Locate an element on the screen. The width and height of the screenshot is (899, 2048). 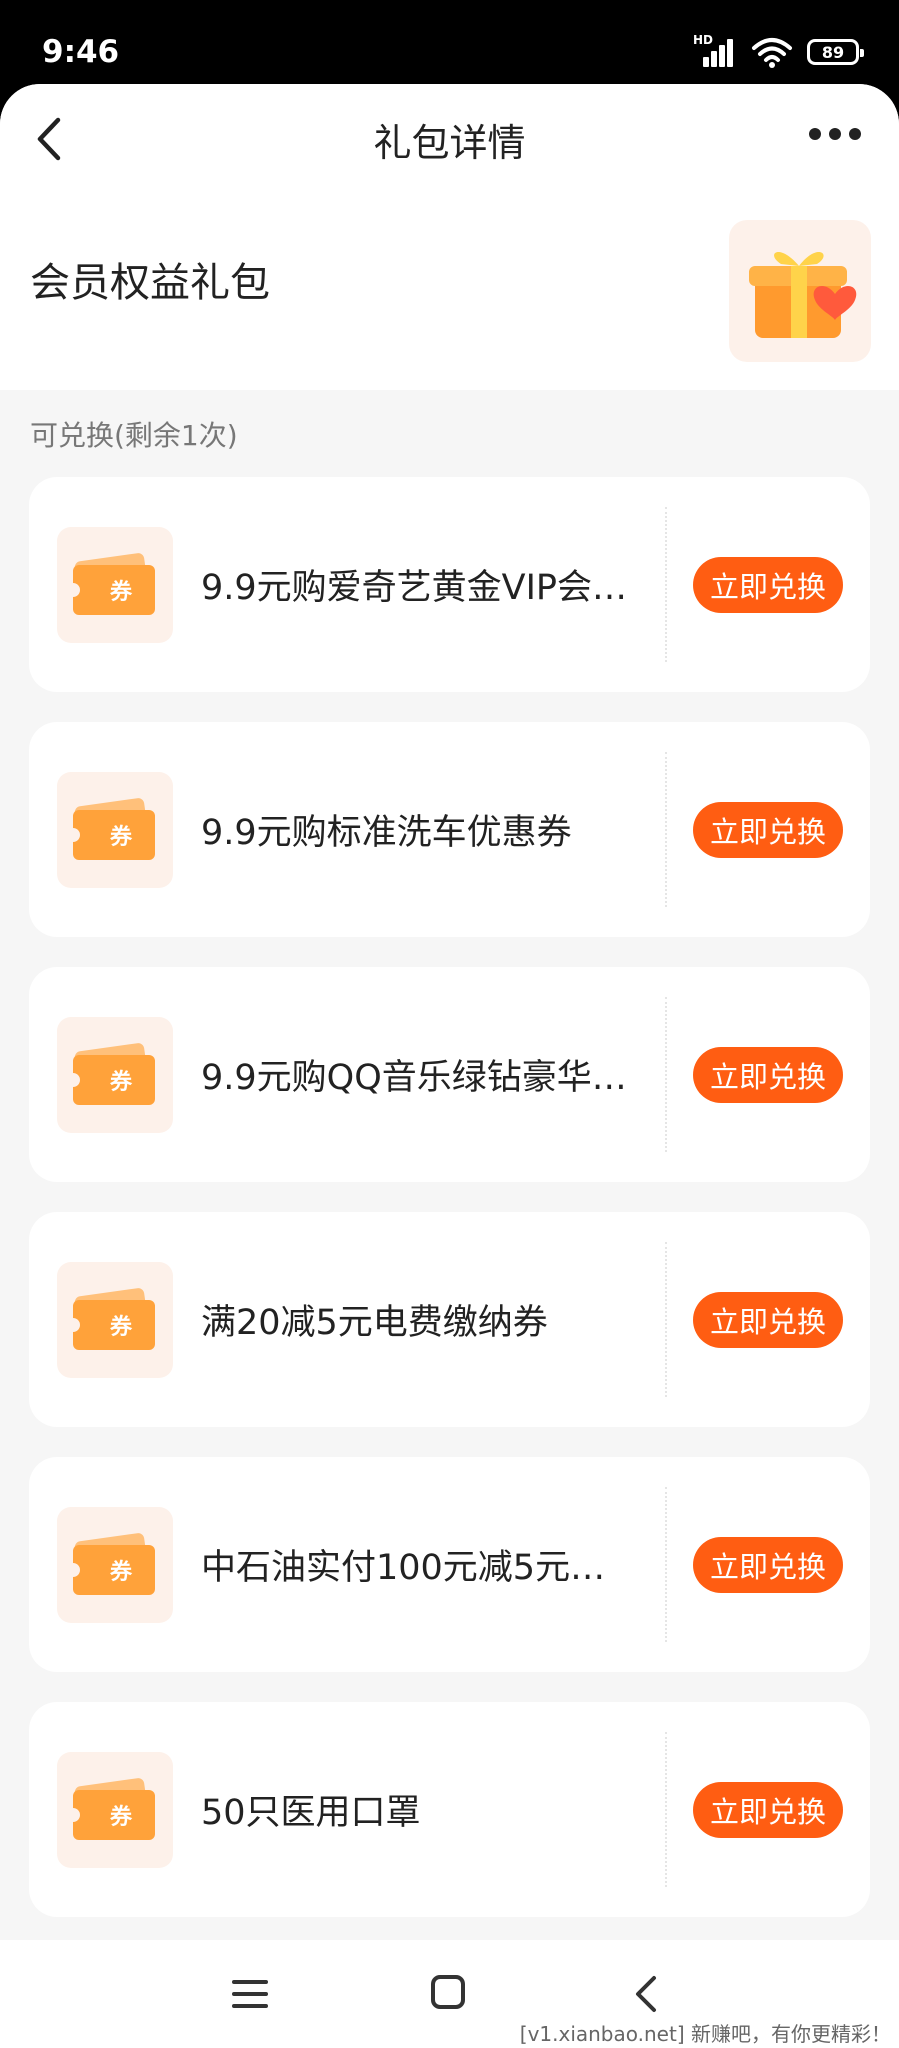
wifi-icon is located at coordinates (772, 53).